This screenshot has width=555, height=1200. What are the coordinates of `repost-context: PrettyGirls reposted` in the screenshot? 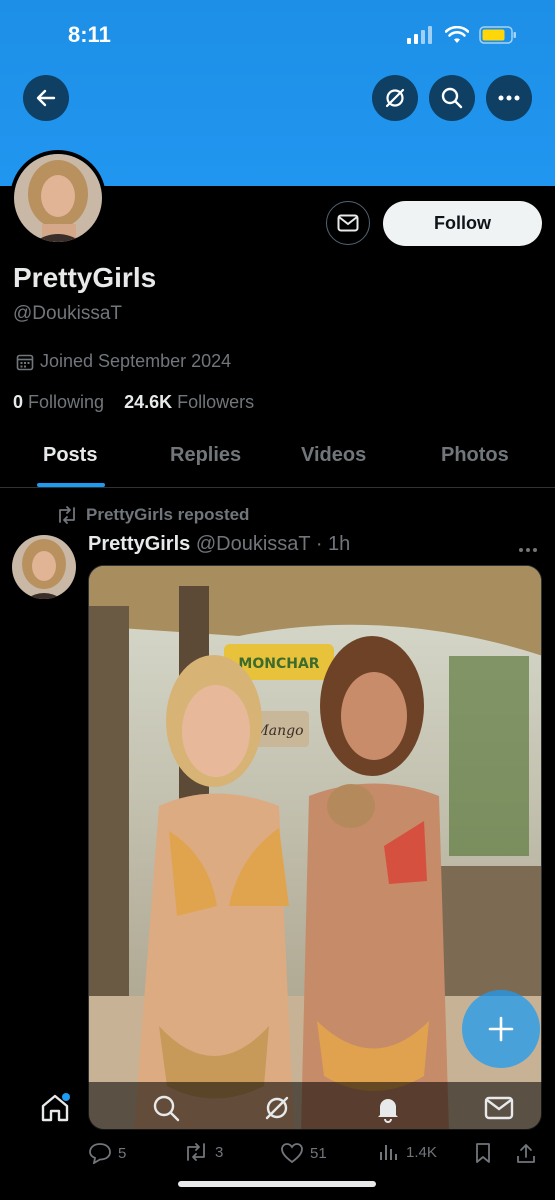 It's located at (152, 515).